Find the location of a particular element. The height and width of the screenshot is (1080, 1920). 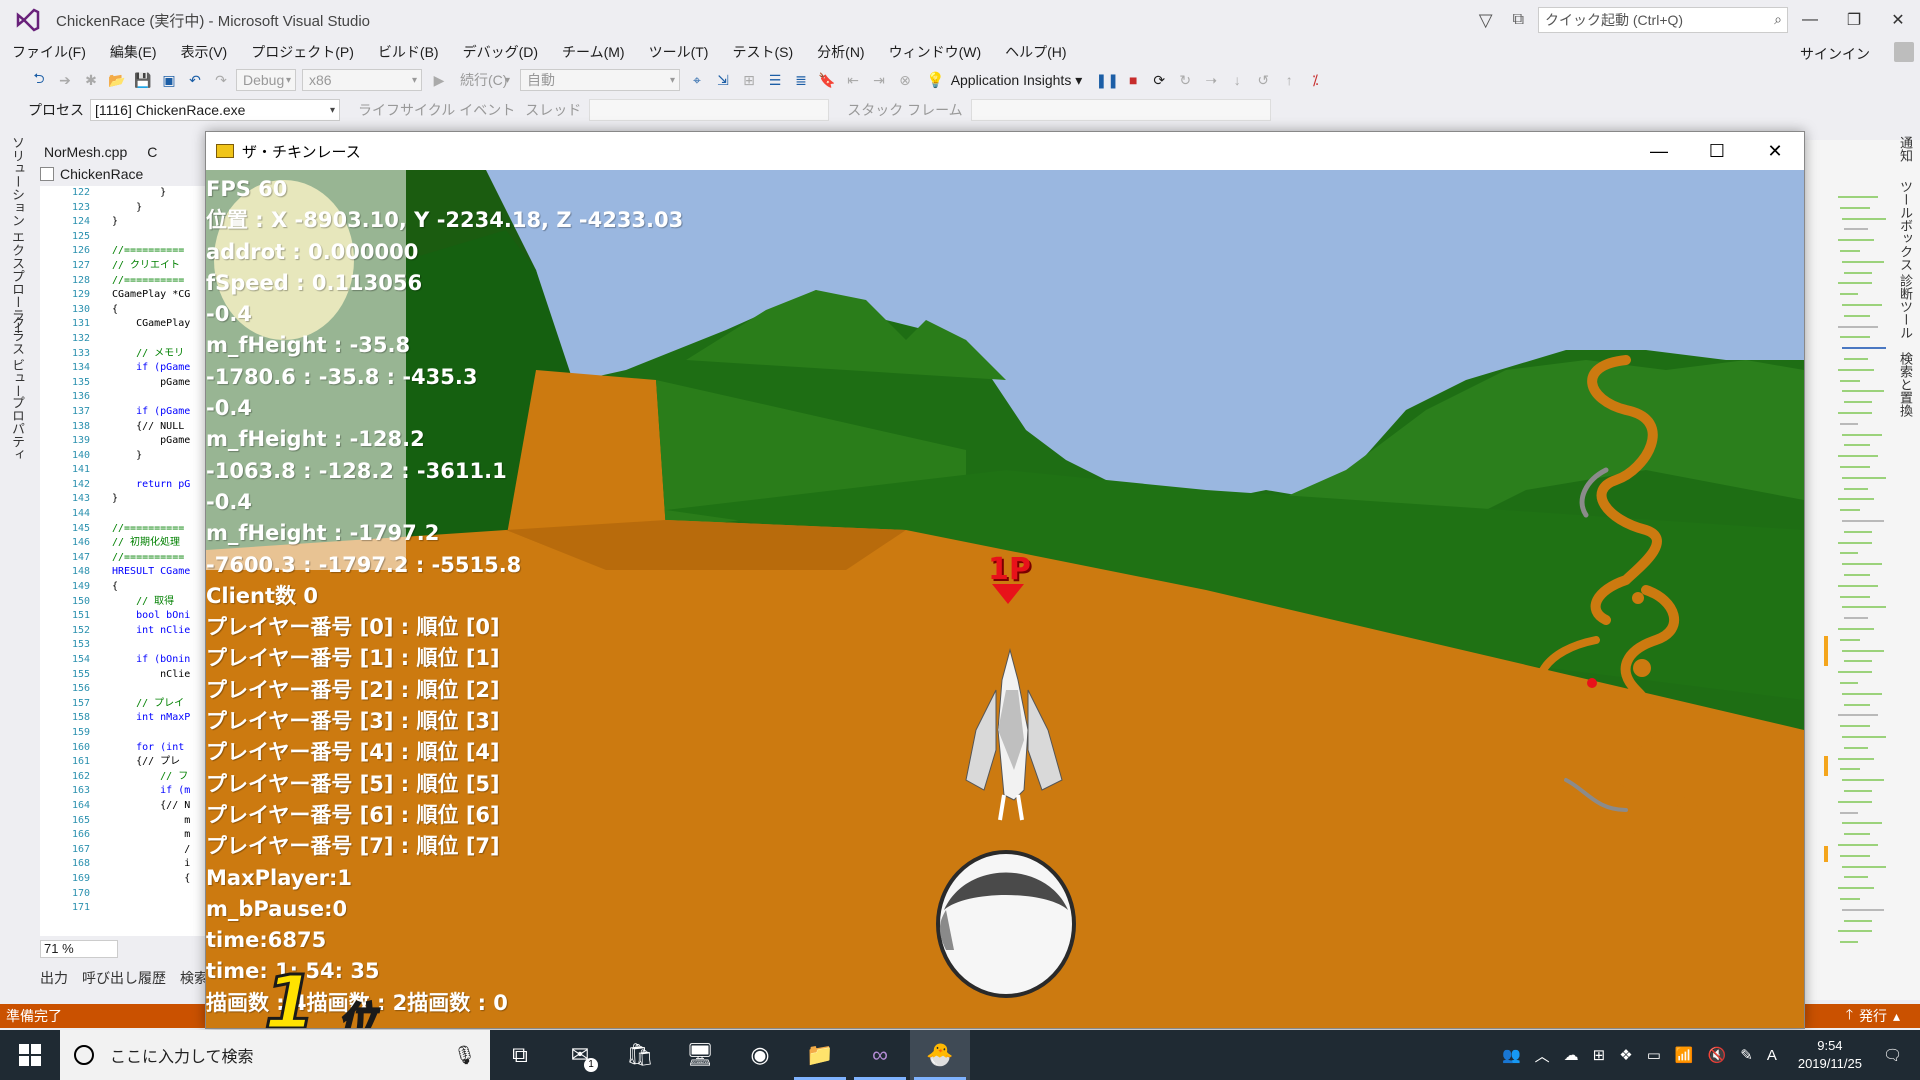

prev-bookmark-icon: ⇤ is located at coordinates (853, 80).